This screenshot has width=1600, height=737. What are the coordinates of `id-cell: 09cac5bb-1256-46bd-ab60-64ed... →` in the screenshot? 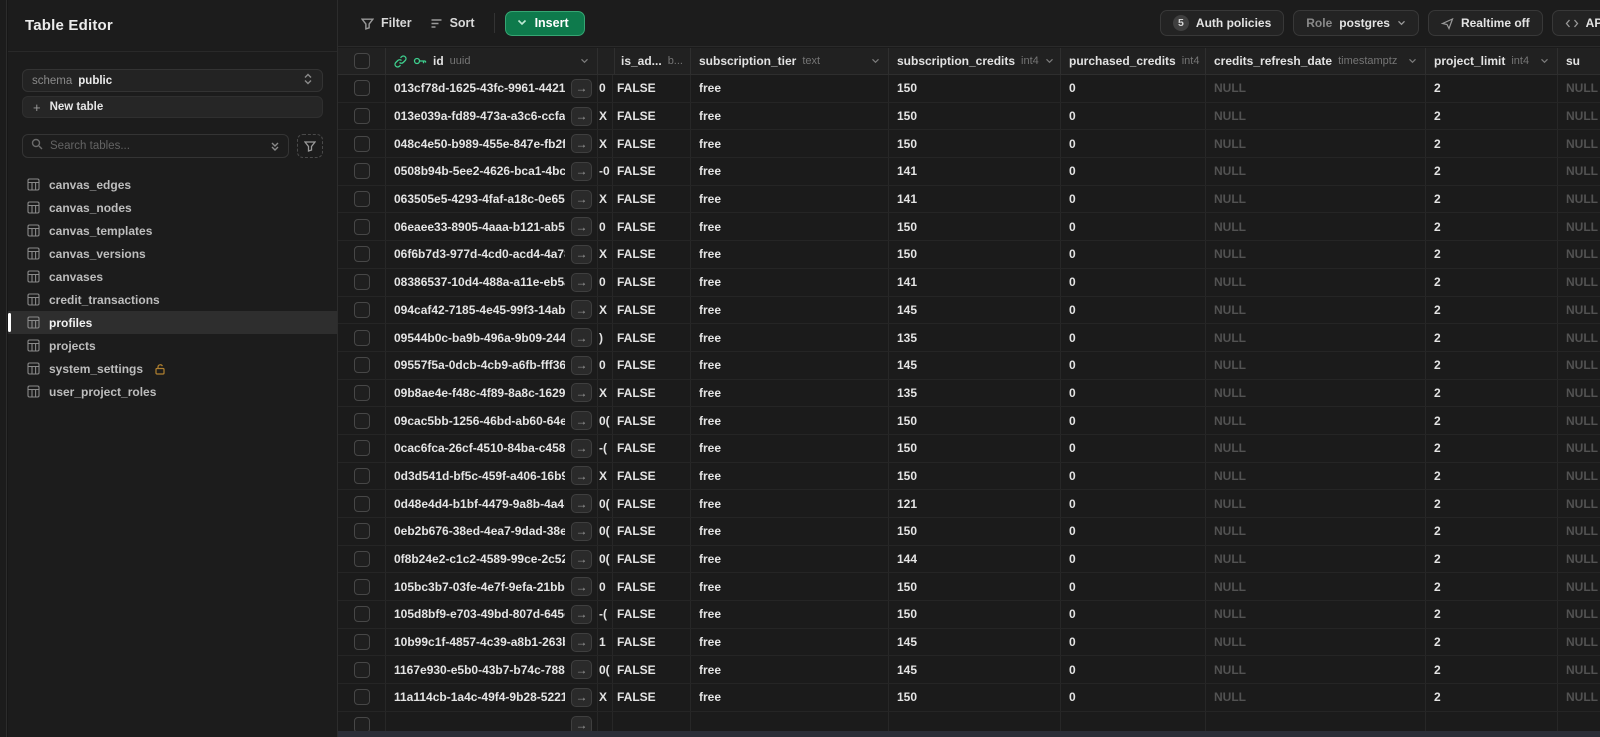 It's located at (492, 420).